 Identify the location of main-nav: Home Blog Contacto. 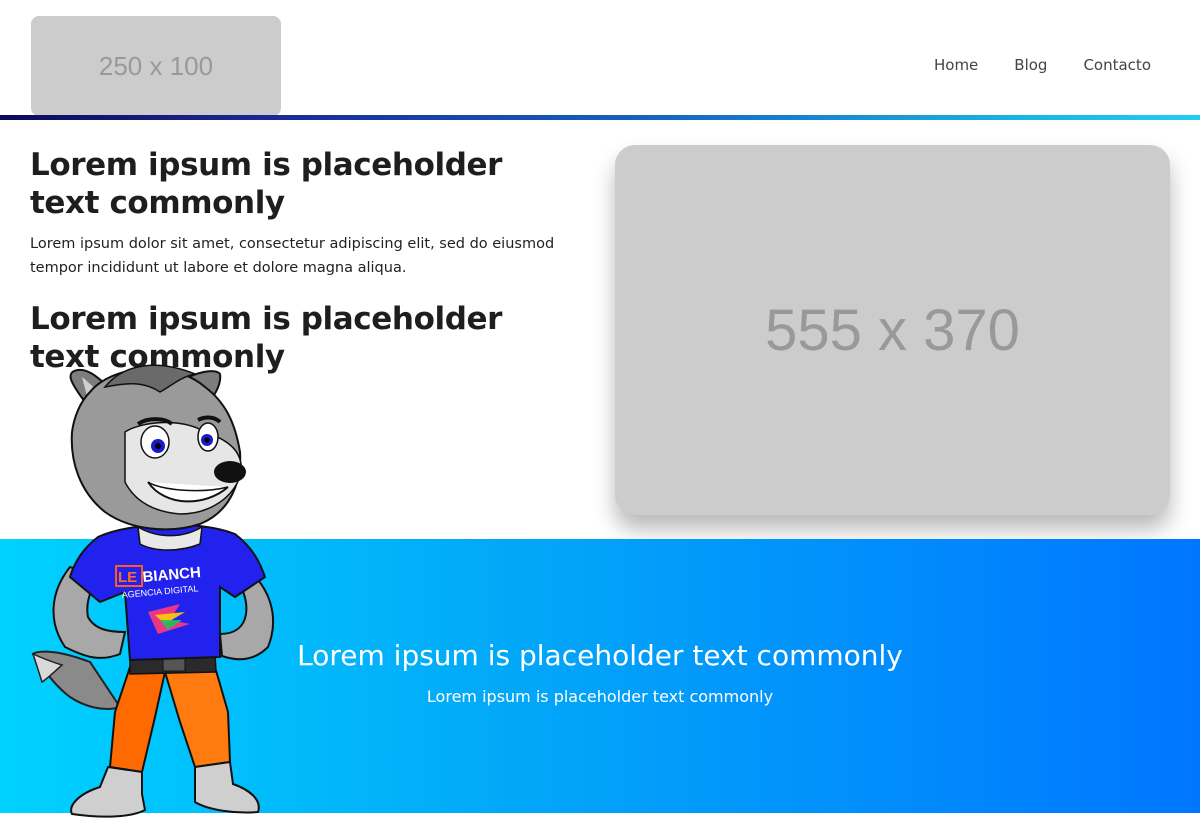
(1042, 65).